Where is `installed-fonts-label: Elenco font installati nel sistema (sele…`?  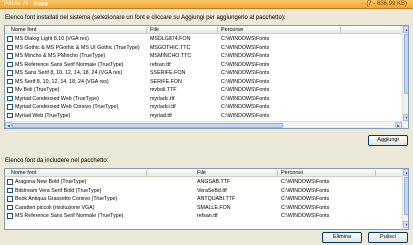 installed-fonts-label: Elenco font installati nel sistema (sele… is located at coordinates (145, 18).